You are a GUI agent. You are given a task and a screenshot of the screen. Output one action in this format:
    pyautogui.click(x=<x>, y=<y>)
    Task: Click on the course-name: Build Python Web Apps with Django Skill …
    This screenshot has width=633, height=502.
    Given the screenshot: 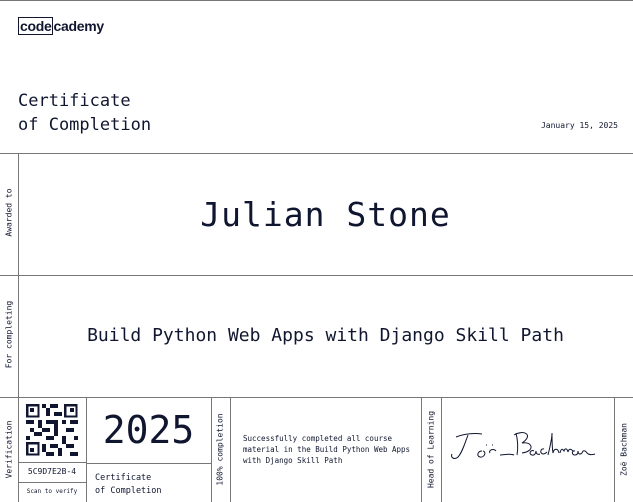 What is the action you would take?
    pyautogui.click(x=325, y=335)
    